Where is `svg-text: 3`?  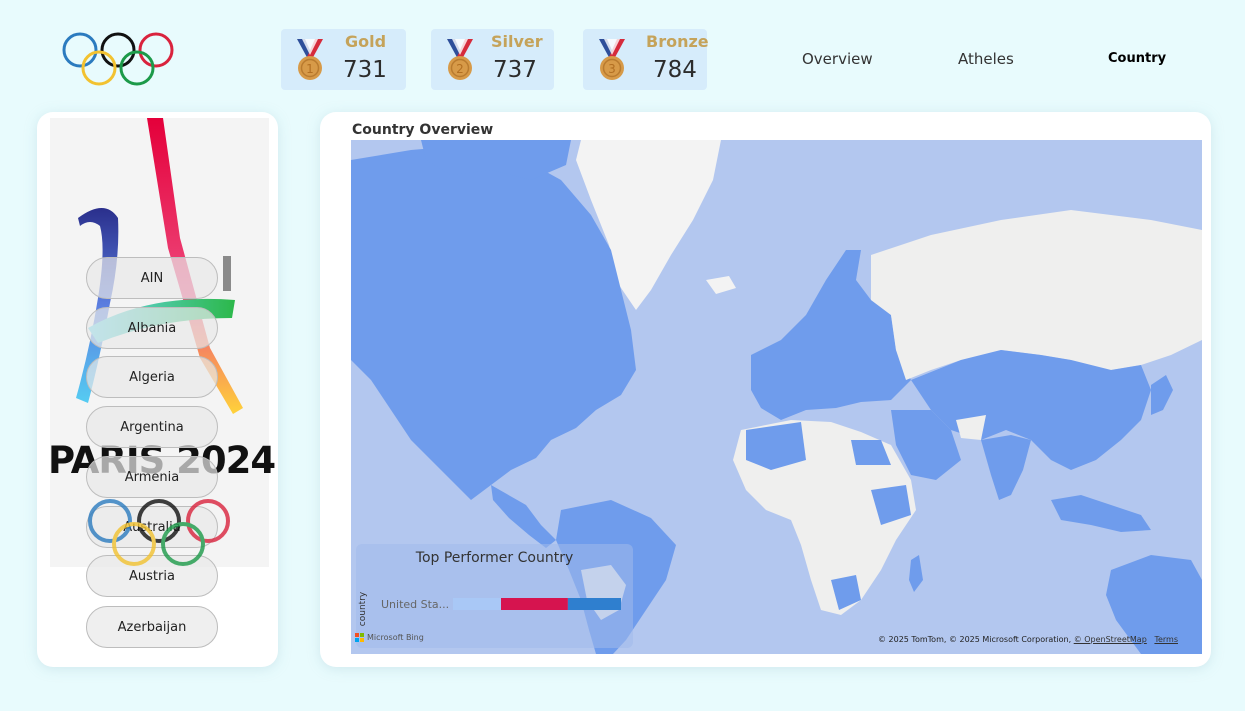 svg-text: 3 is located at coordinates (612, 69).